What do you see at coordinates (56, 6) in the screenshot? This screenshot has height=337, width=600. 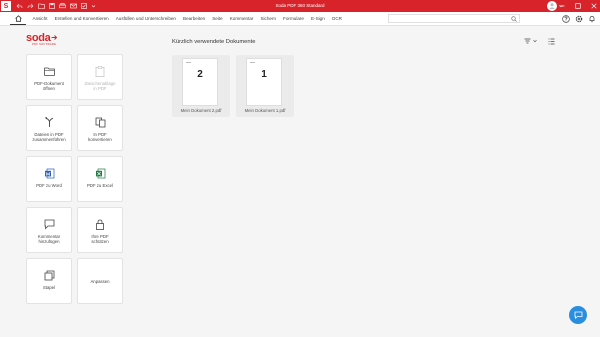 I see `quick-access-toolbar` at bounding box center [56, 6].